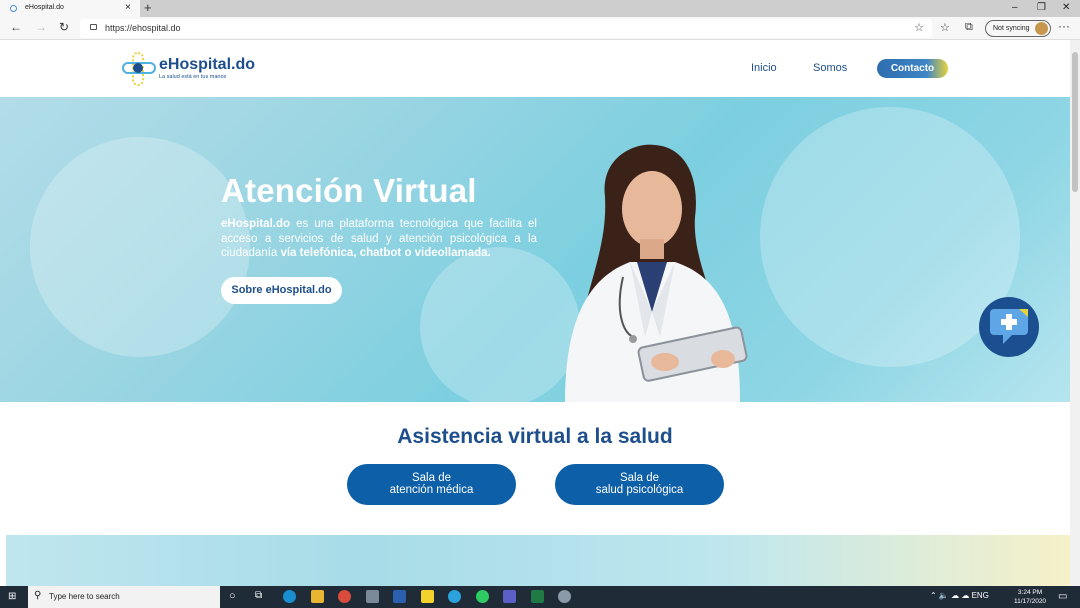 The image size is (1080, 608). What do you see at coordinates (1064, 26) in the screenshot?
I see `more-options-icon: ···` at bounding box center [1064, 26].